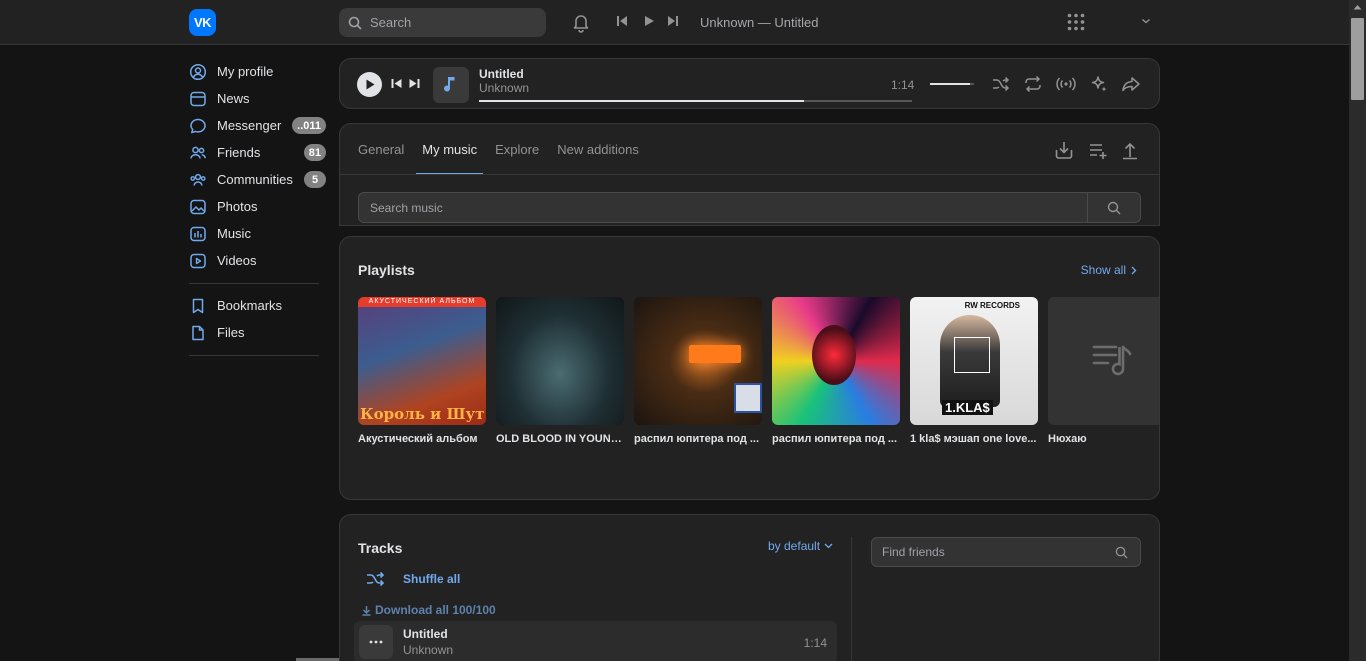 The image size is (1366, 661). I want to click on page-scrollbar-thumb, so click(1357, 59).